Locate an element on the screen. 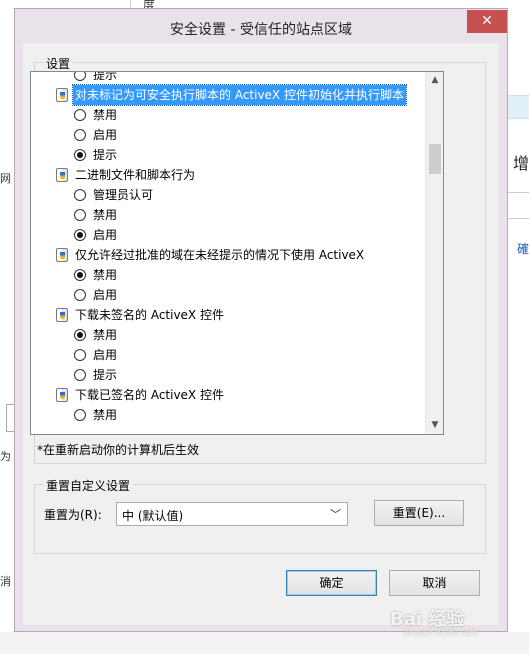  setting-category-label: 下载未签名的 ActiveX 控件 is located at coordinates (149, 315).